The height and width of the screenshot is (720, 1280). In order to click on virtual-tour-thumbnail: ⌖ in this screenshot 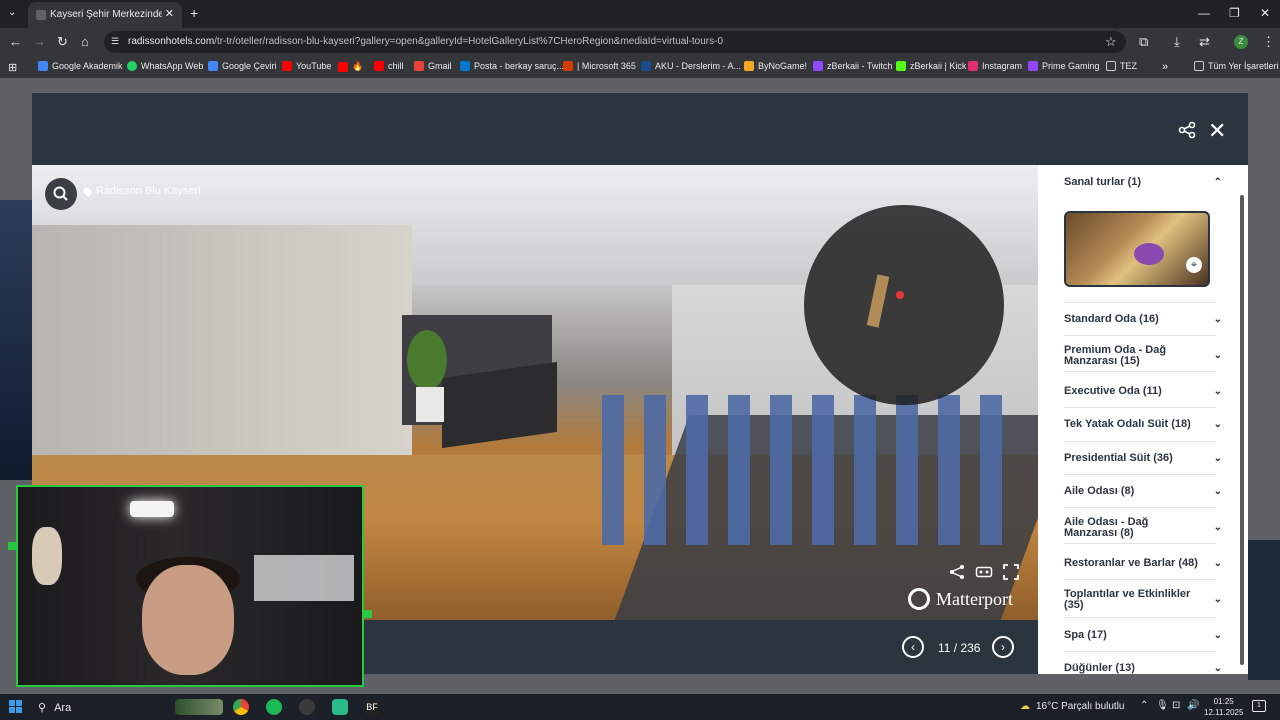, I will do `click(1137, 249)`.